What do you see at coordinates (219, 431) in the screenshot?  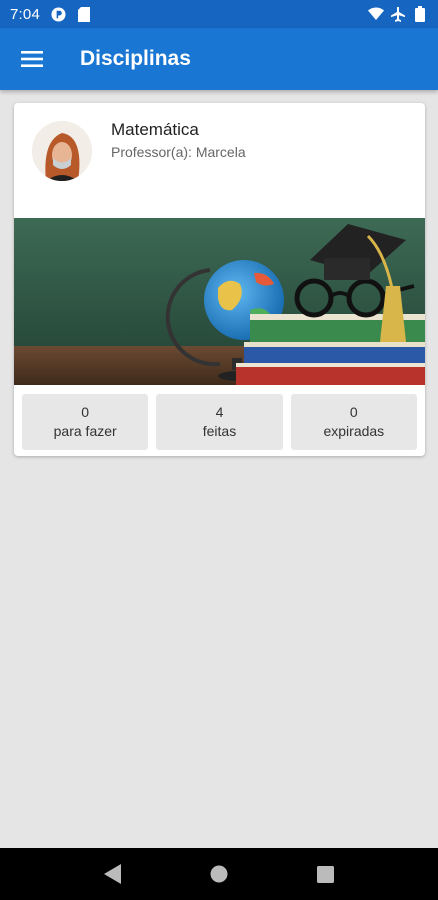 I see `stat-label: feitas` at bounding box center [219, 431].